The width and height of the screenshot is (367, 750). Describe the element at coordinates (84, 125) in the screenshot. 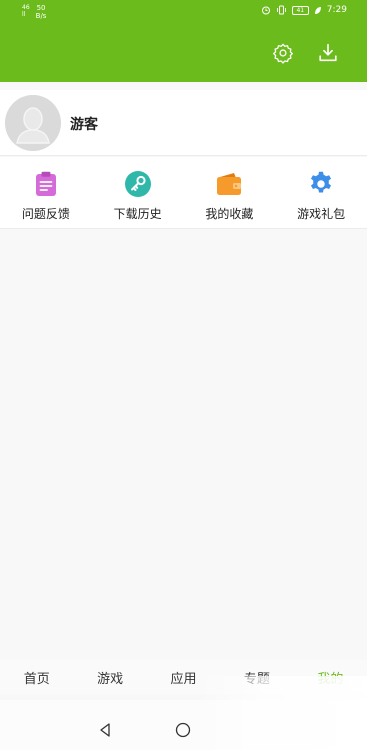

I see `username: 游客` at that location.